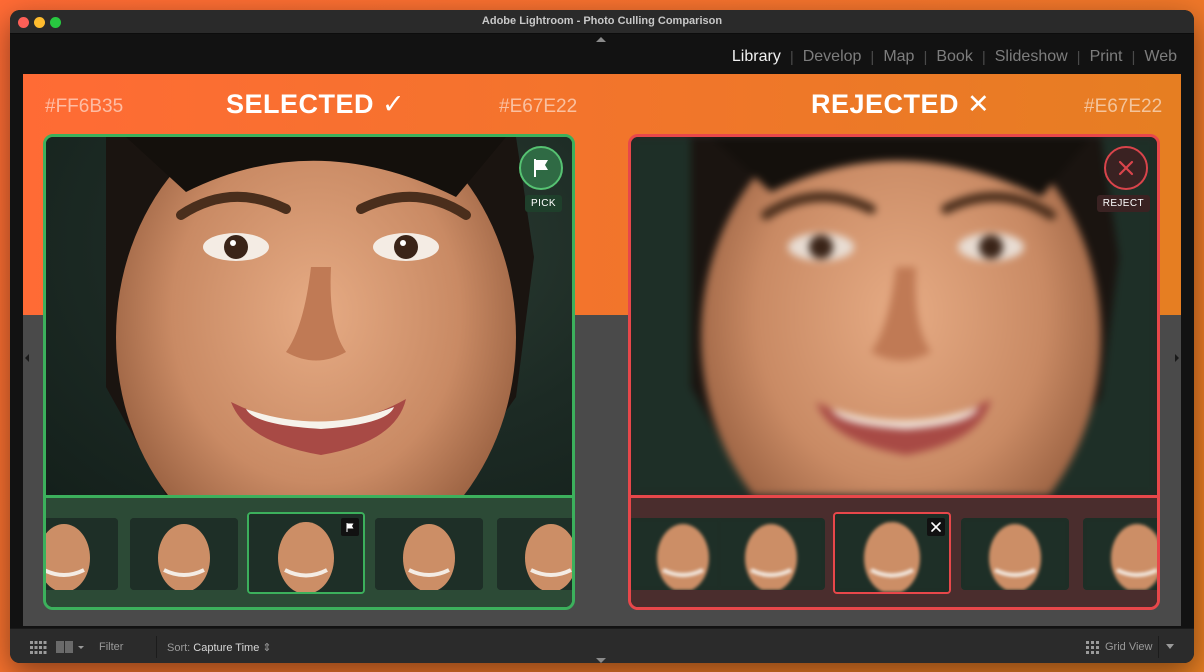  What do you see at coordinates (1160, 57) in the screenshot?
I see `module-web: Web` at bounding box center [1160, 57].